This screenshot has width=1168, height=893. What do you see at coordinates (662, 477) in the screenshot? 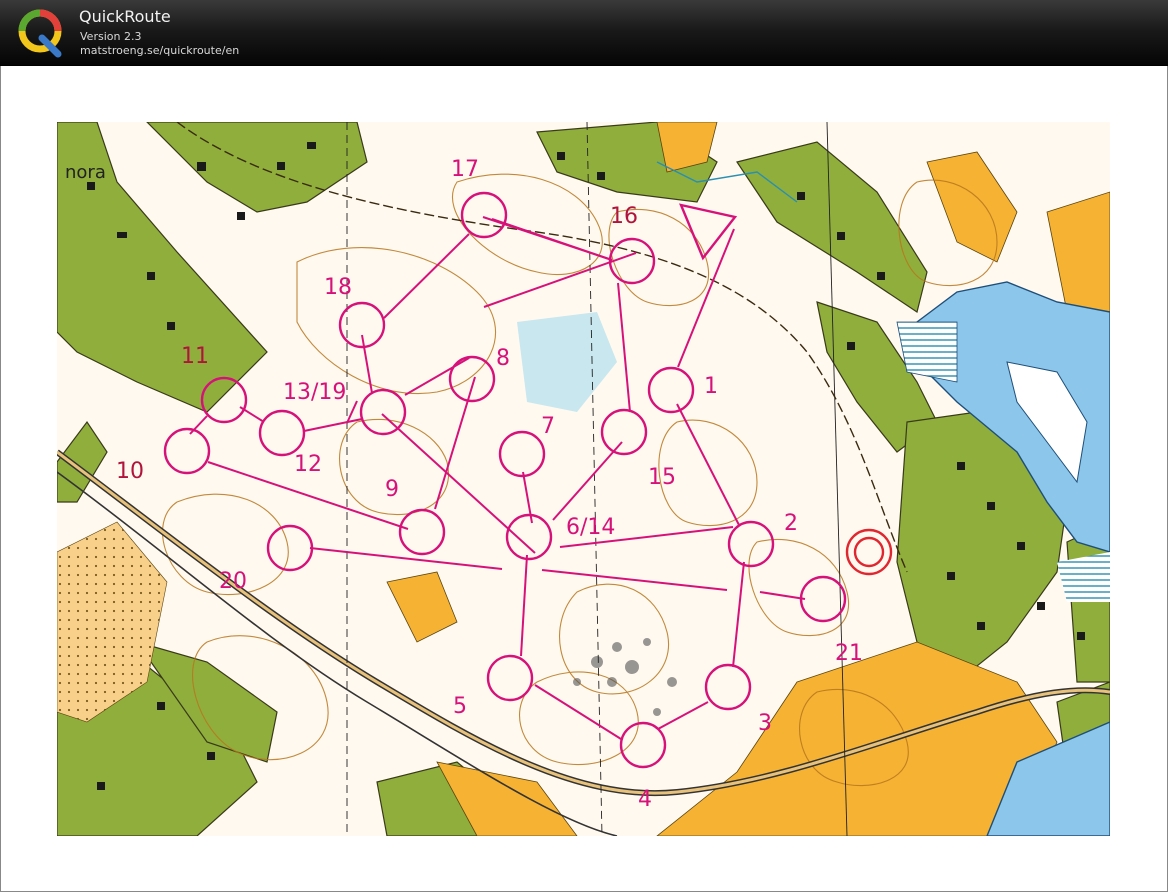
I see `control-label-15: 15` at bounding box center [662, 477].